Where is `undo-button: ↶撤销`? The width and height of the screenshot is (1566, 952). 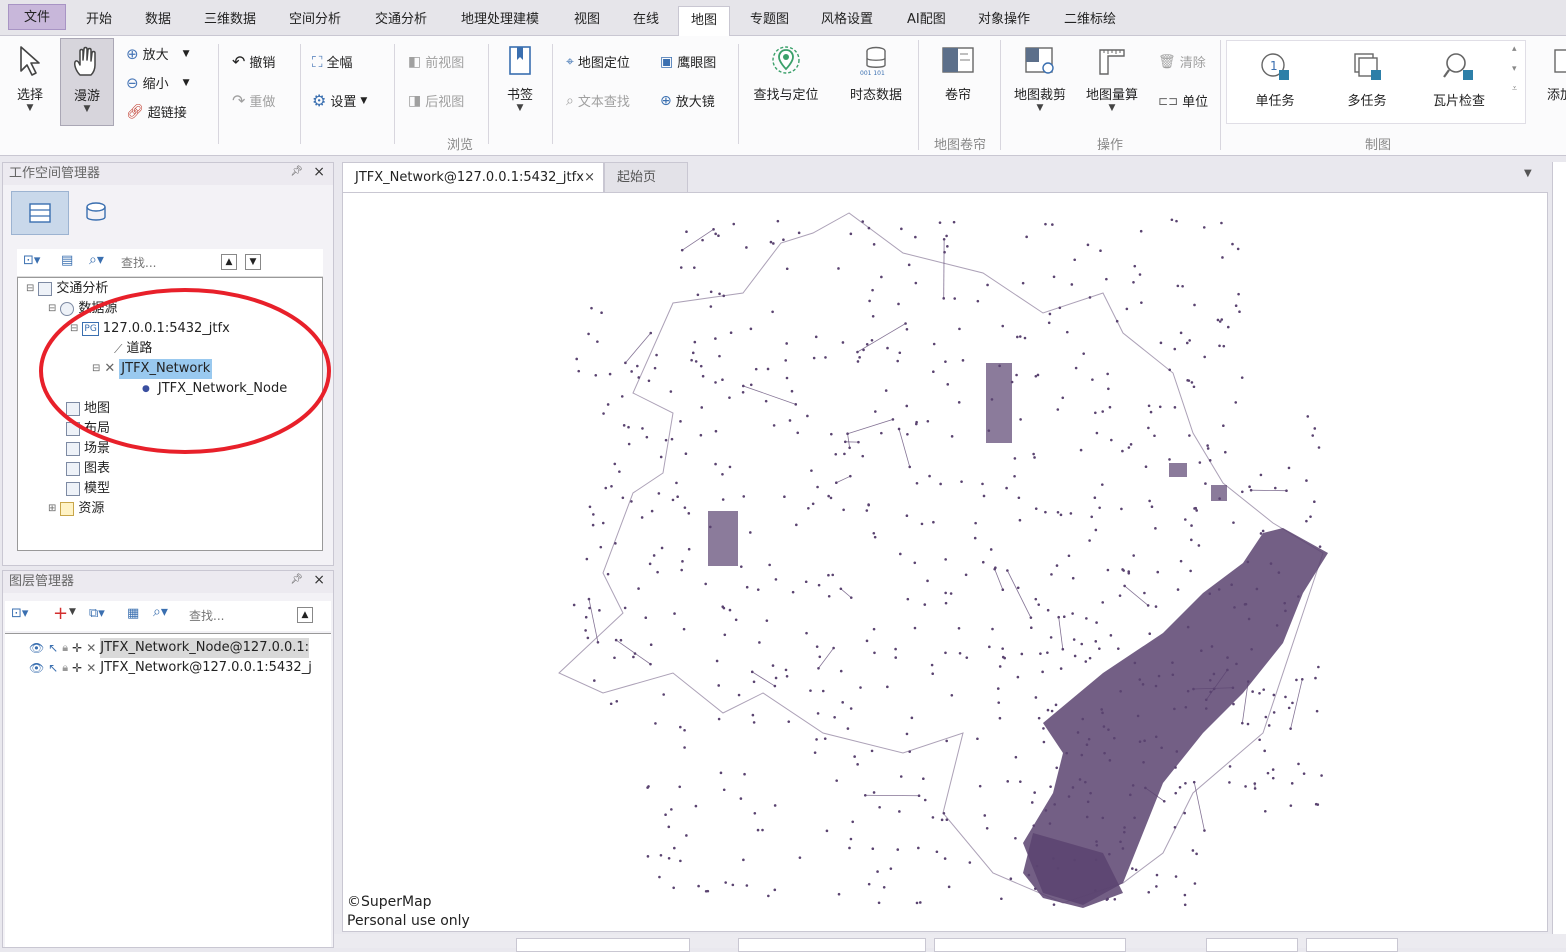
undo-button: ↶撤销 is located at coordinates (253, 61).